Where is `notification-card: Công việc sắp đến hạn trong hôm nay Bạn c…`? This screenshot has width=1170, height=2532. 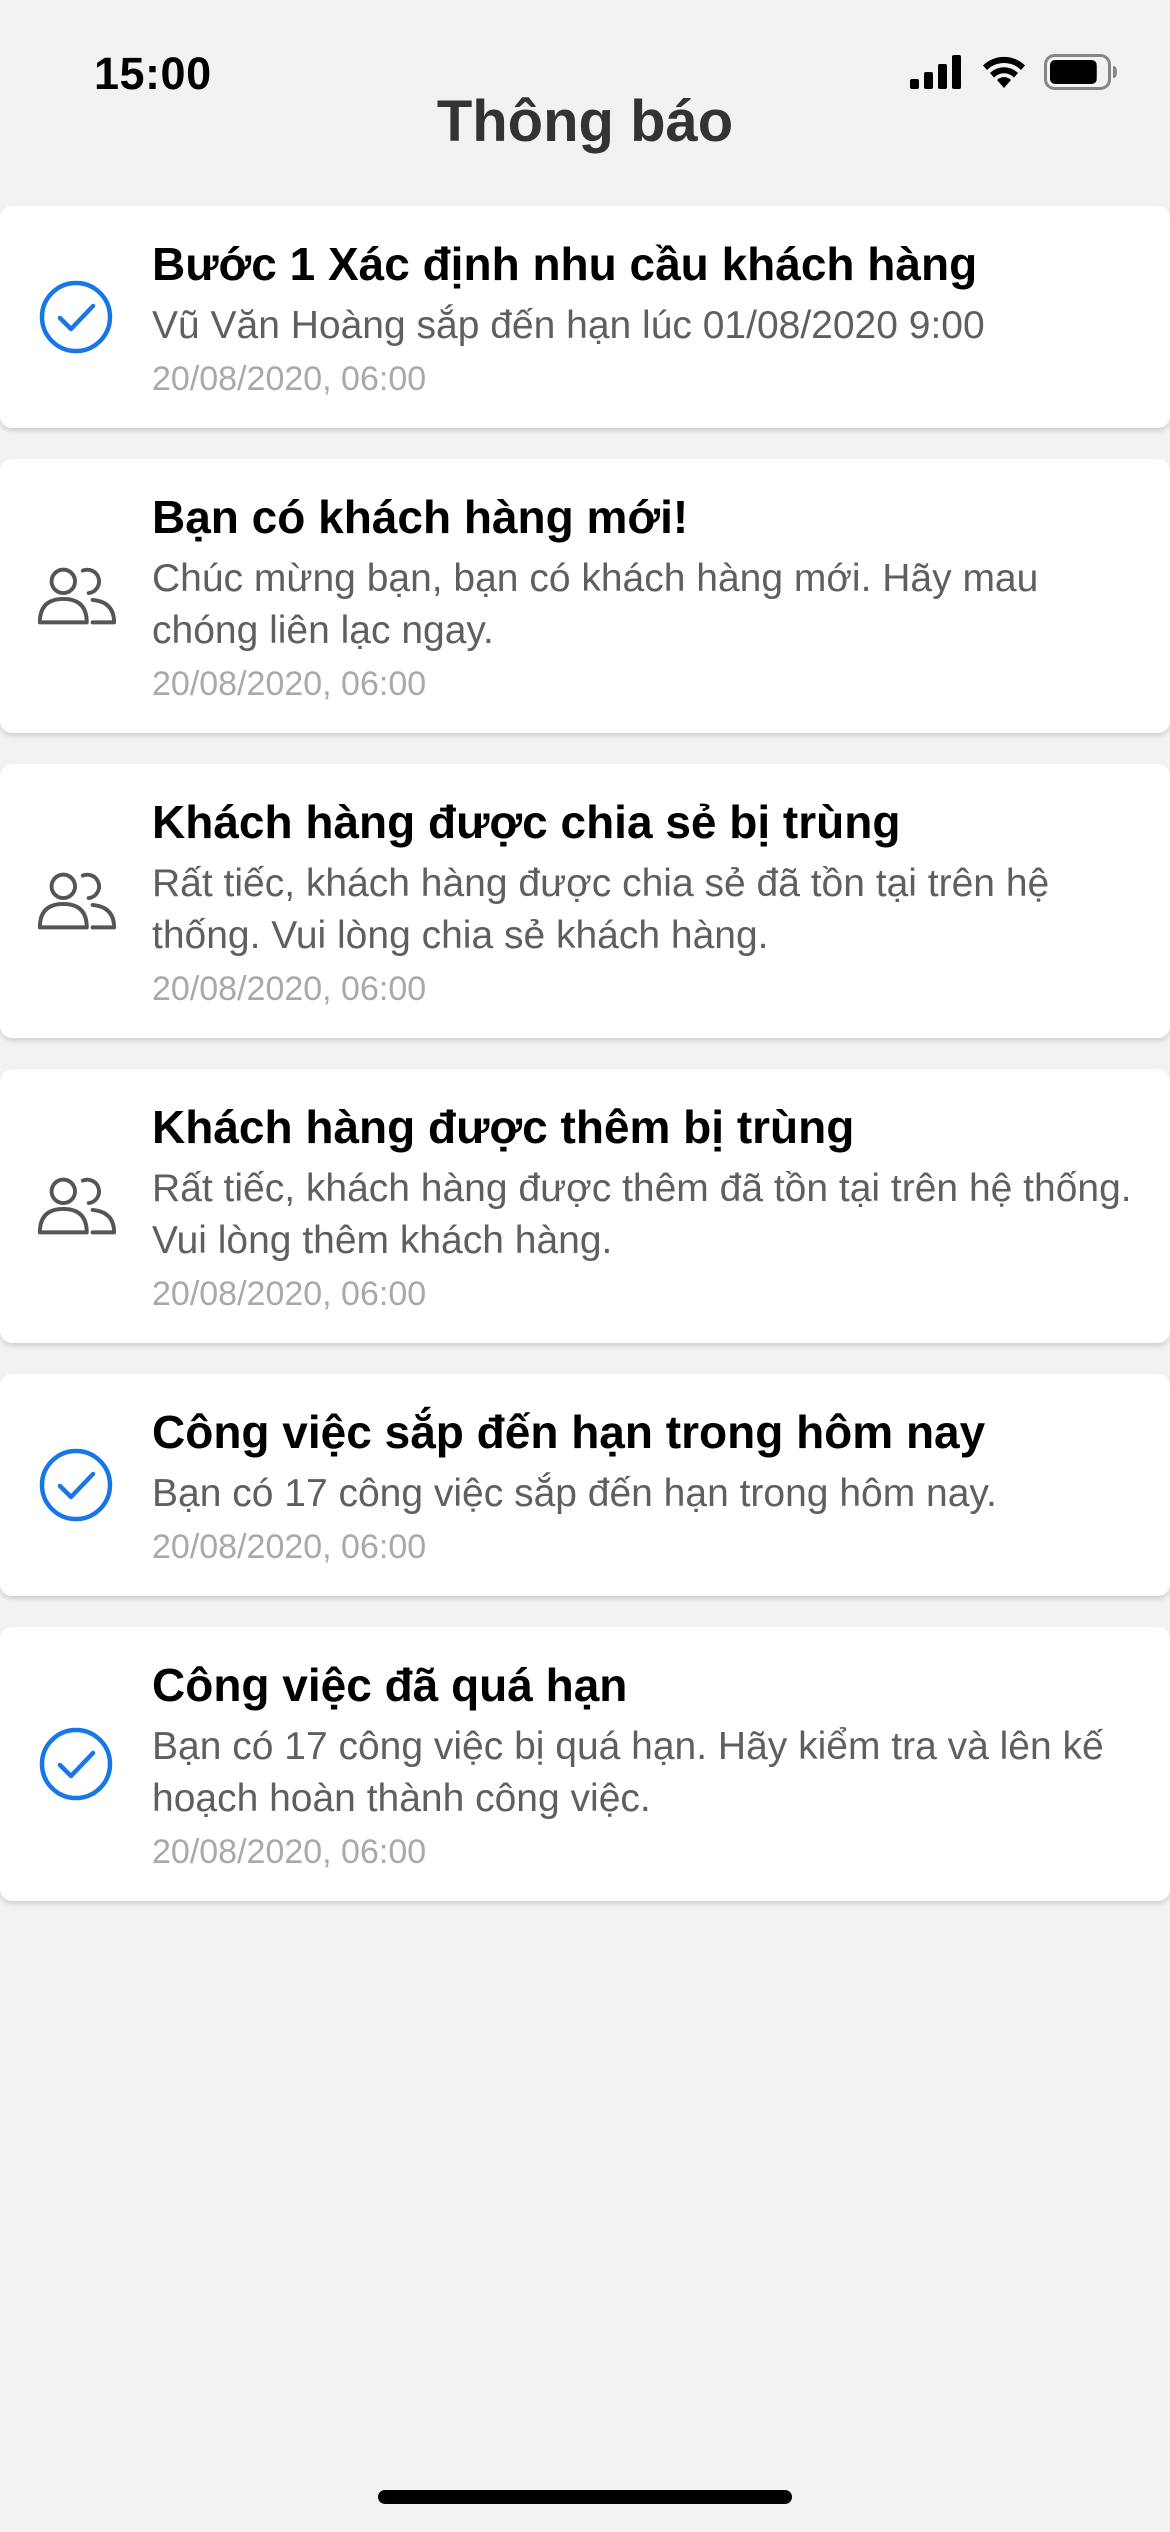 notification-card: Công việc sắp đến hạn trong hôm nay Bạn c… is located at coordinates (585, 1485).